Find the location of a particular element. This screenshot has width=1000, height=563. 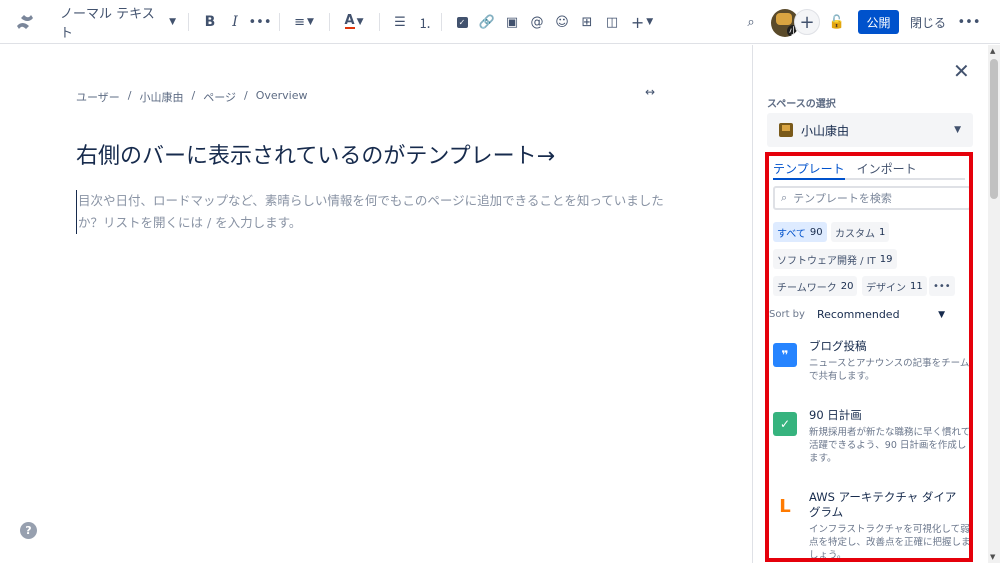

tab-templates: テンプレート is located at coordinates (809, 170).